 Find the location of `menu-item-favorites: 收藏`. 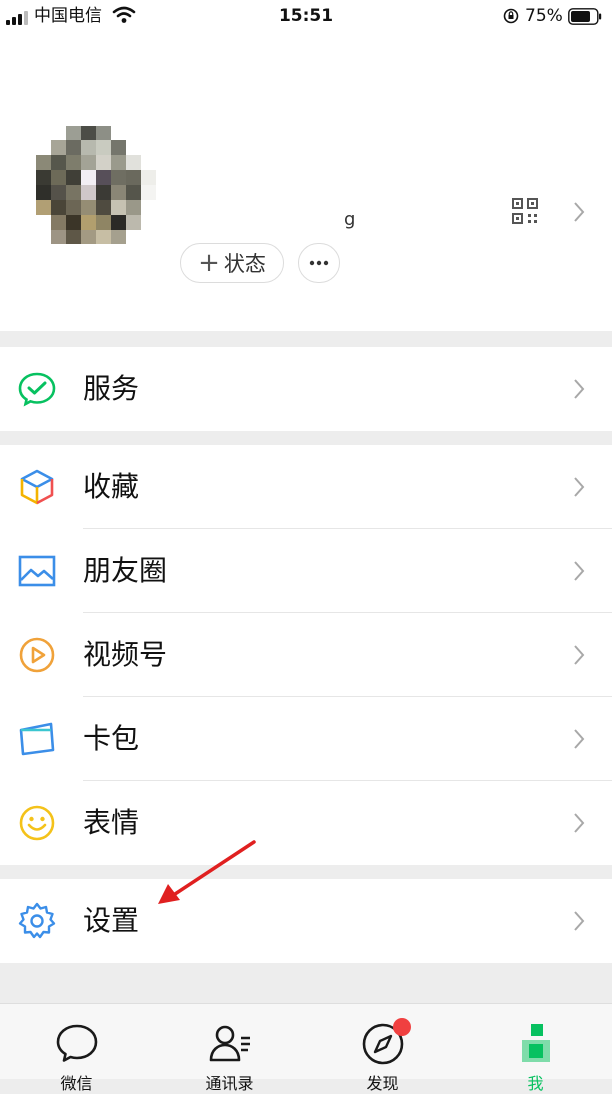

menu-item-favorites: 收藏 is located at coordinates (306, 487).